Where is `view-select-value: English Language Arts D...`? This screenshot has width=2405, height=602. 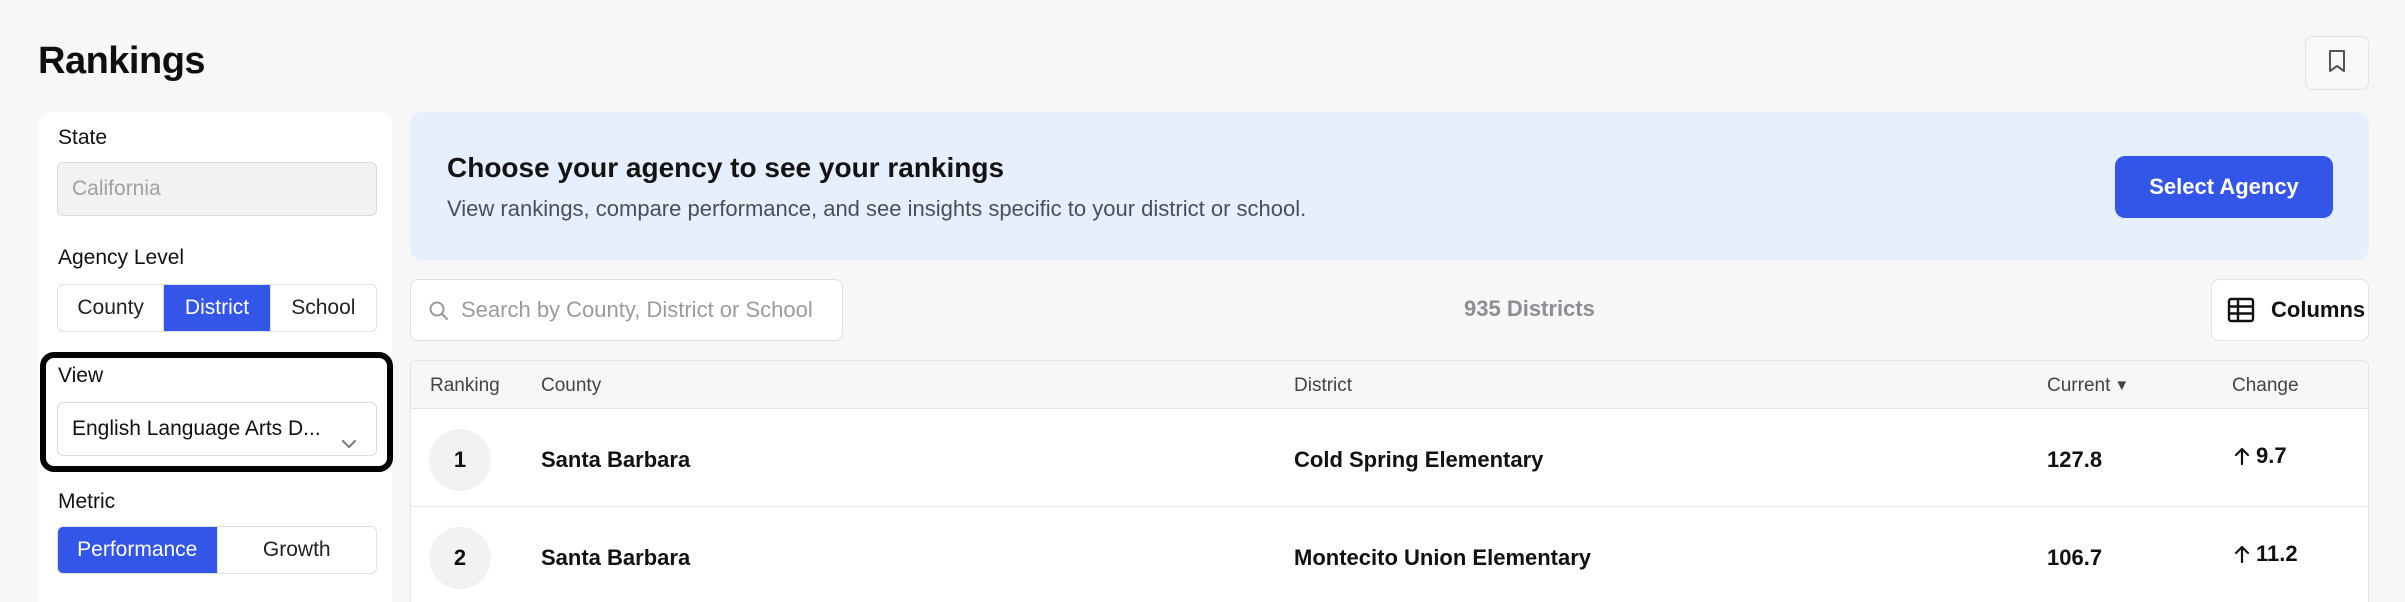
view-select-value: English Language Arts D... is located at coordinates (196, 428).